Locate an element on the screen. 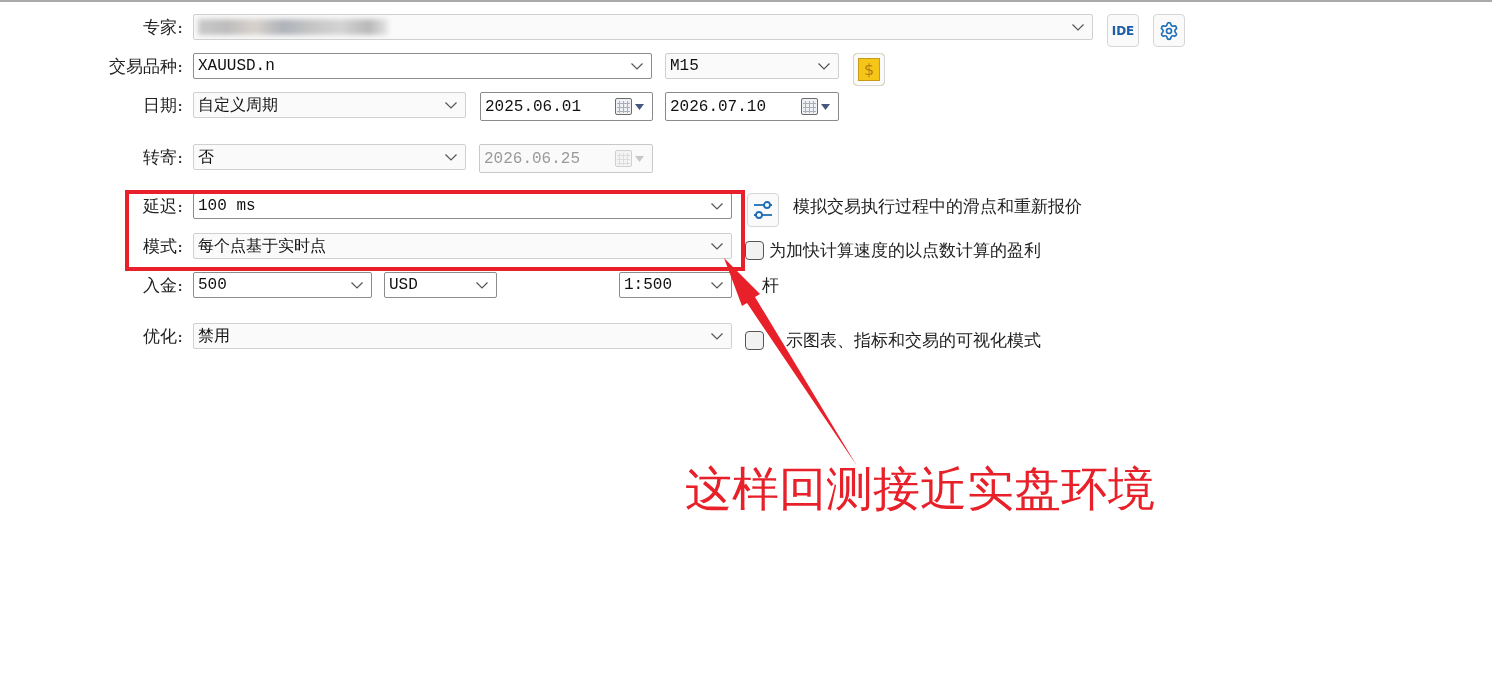 The image size is (1492, 676). field-label: 模式: is located at coordinates (163, 246).